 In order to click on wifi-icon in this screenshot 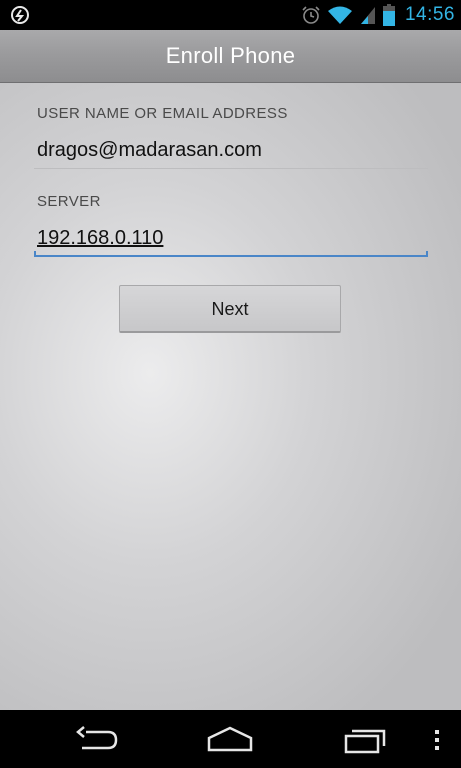, I will do `click(339, 15)`.